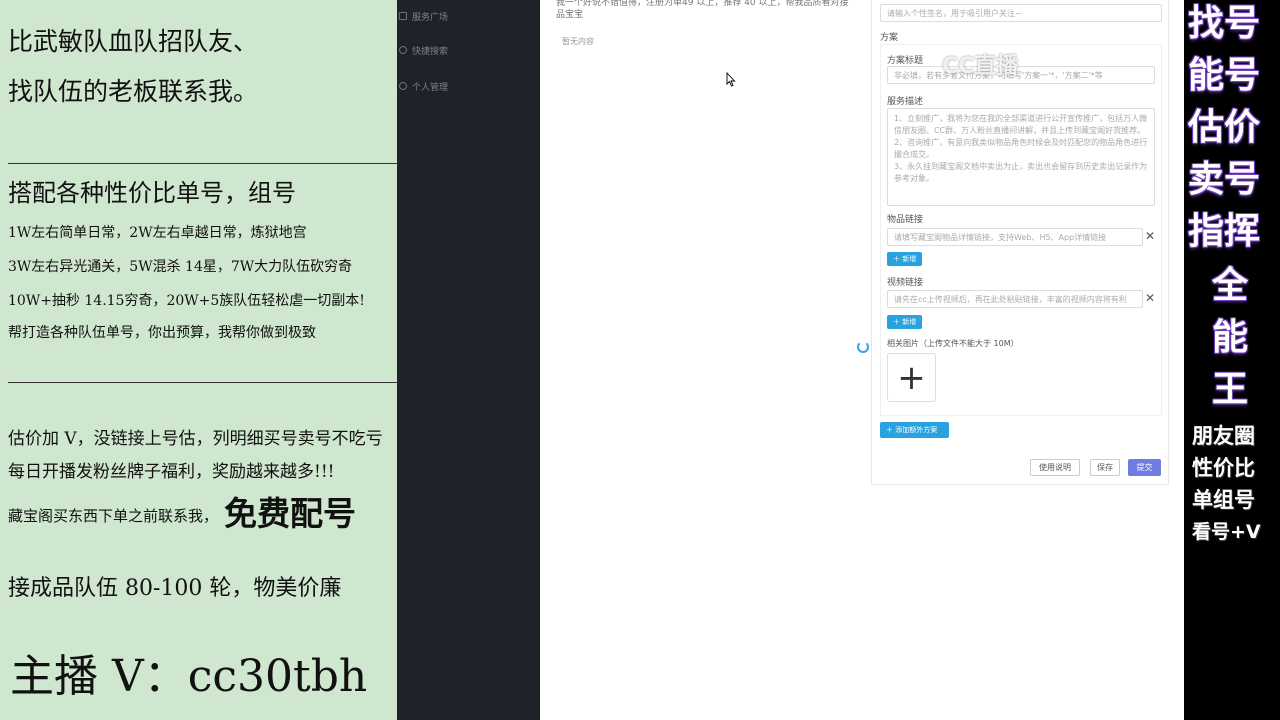 This screenshot has height=720, width=1280. What do you see at coordinates (195, 439) in the screenshot?
I see `overlay-para-1: 估价加 V，没链接上号估，列明细买号卖号不吃亏` at bounding box center [195, 439].